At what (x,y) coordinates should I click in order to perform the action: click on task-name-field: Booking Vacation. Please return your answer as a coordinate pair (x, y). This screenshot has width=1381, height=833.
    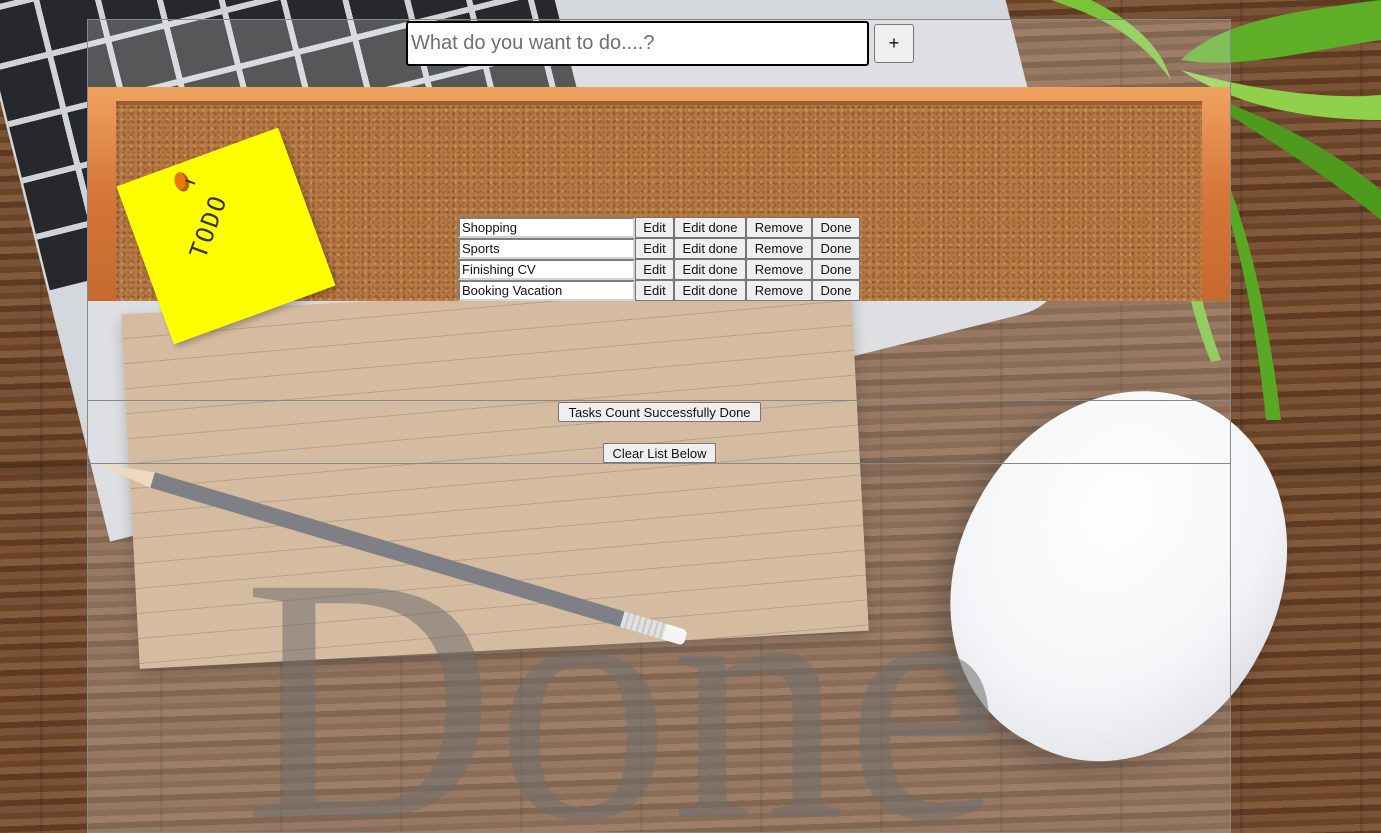
    Looking at the image, I should click on (546, 290).